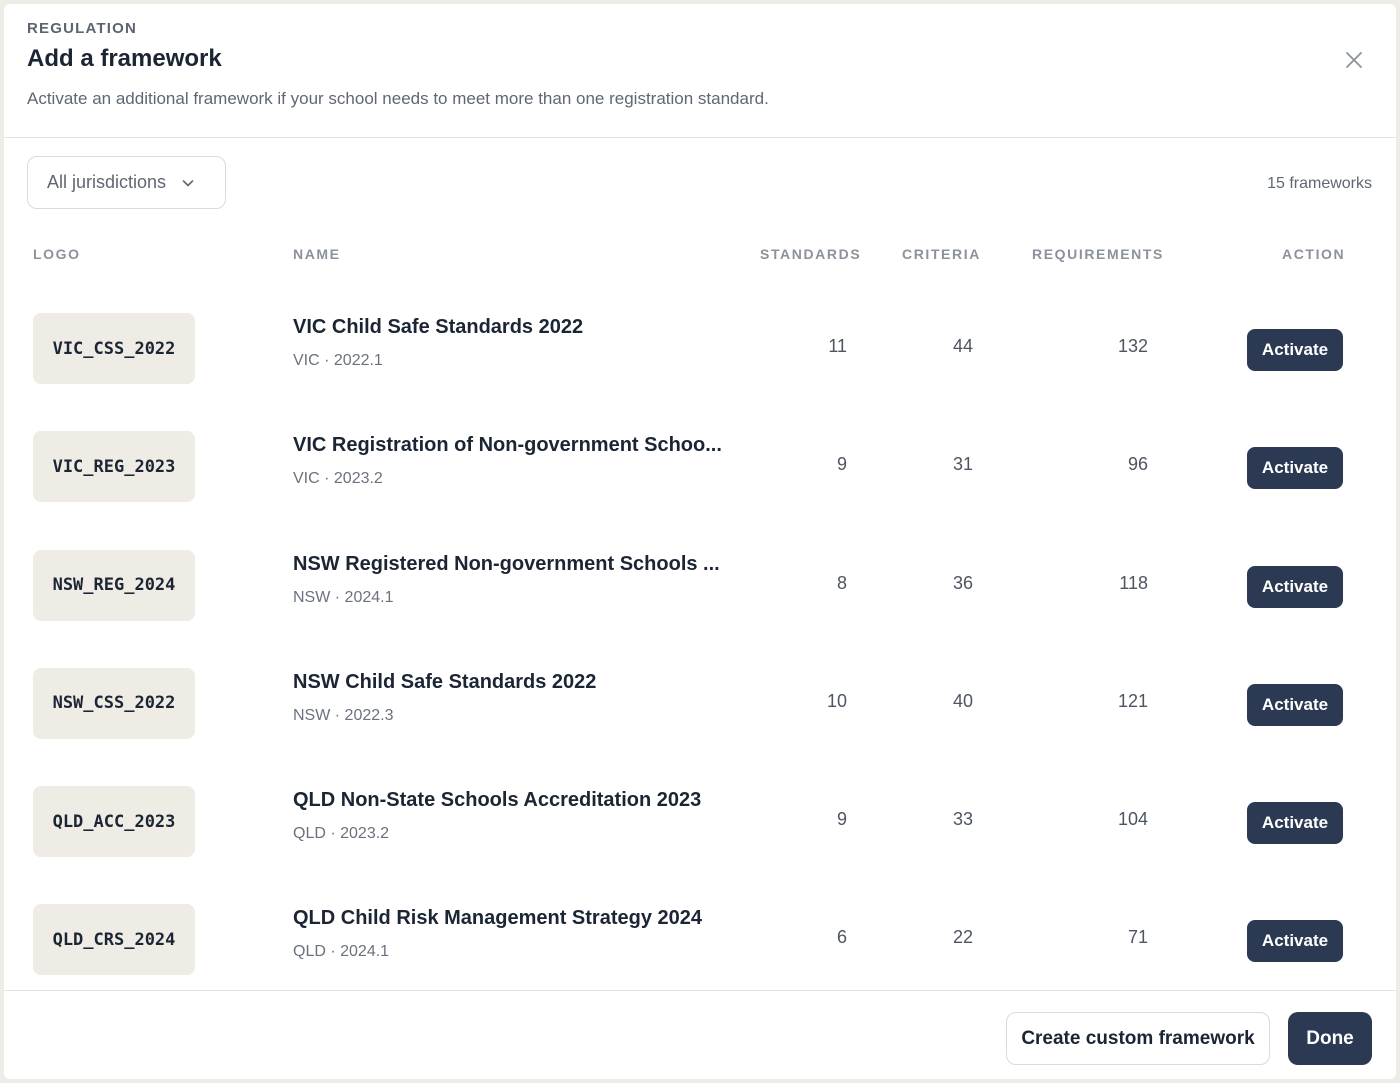 Image resolution: width=1400 pixels, height=1083 pixels. What do you see at coordinates (1132, 346) in the screenshot?
I see `requirements-count: 132` at bounding box center [1132, 346].